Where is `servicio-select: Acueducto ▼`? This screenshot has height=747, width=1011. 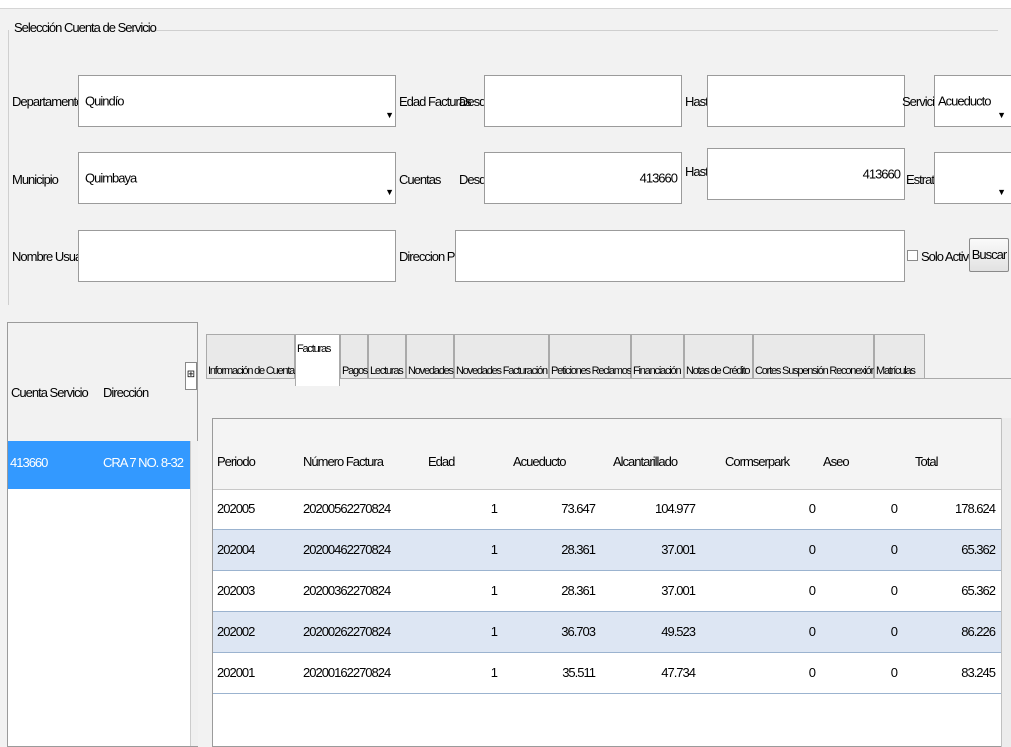 servicio-select: Acueducto ▼ is located at coordinates (972, 101).